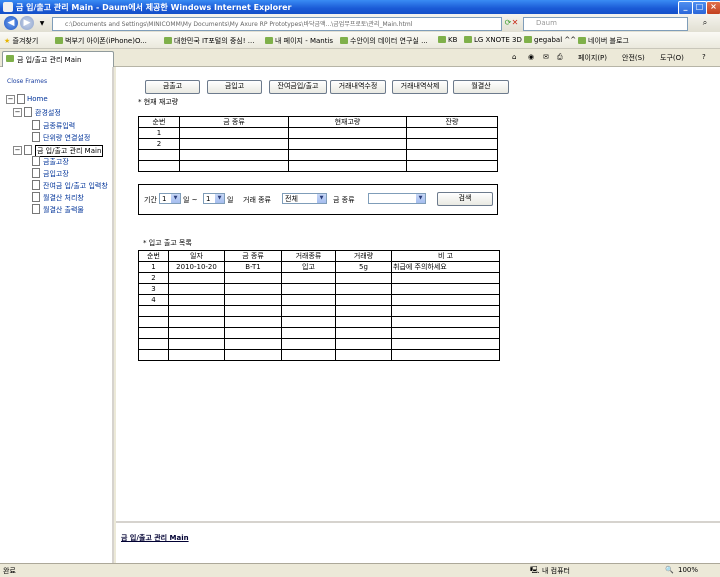 Image resolution: width=720 pixels, height=577 pixels. What do you see at coordinates (447, 40) in the screenshot?
I see `favorite-item: KB` at bounding box center [447, 40].